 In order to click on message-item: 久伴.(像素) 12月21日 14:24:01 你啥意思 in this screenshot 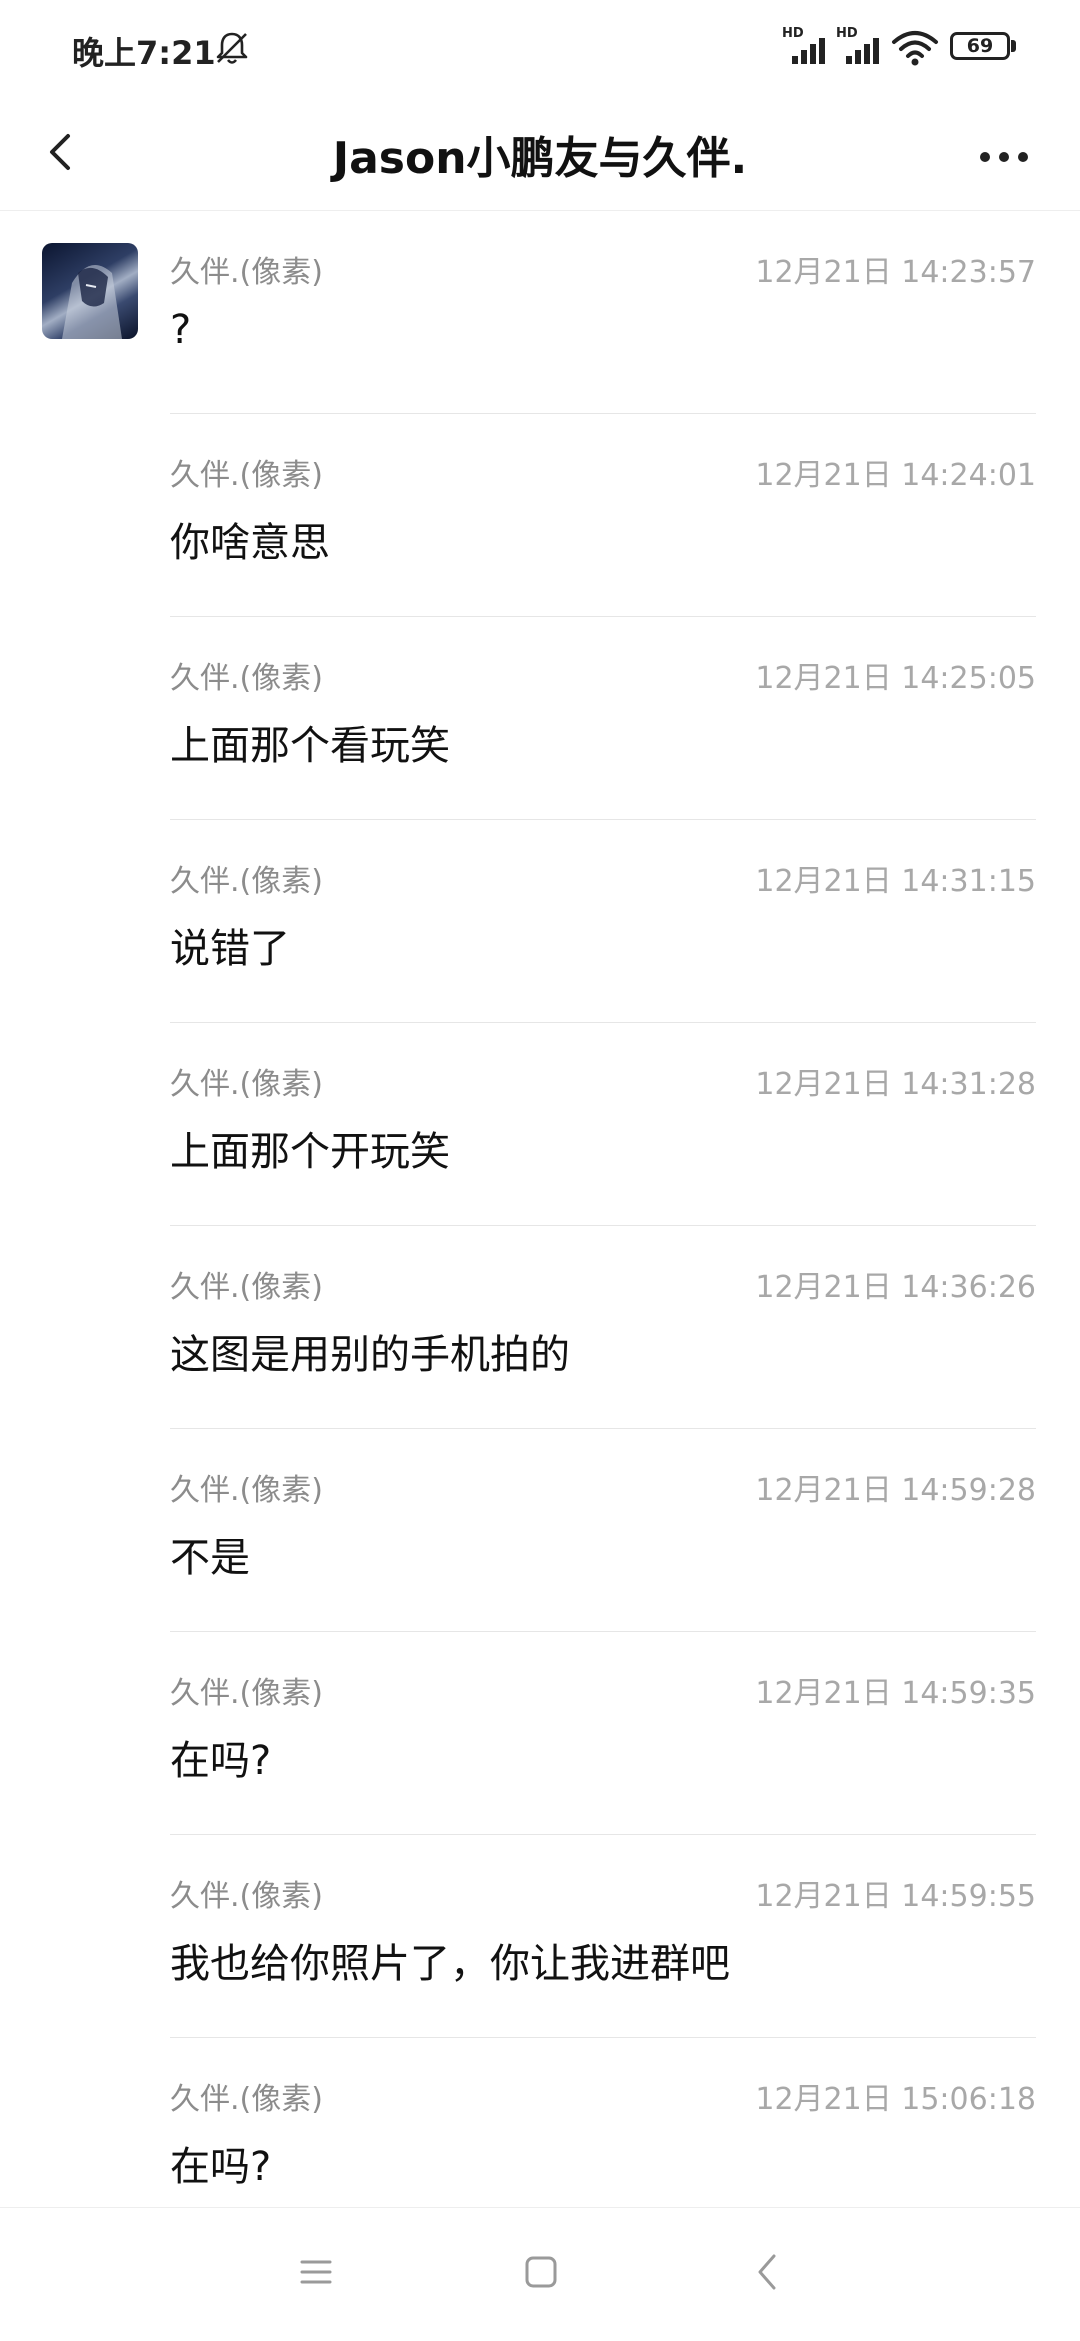, I will do `click(540, 515)`.